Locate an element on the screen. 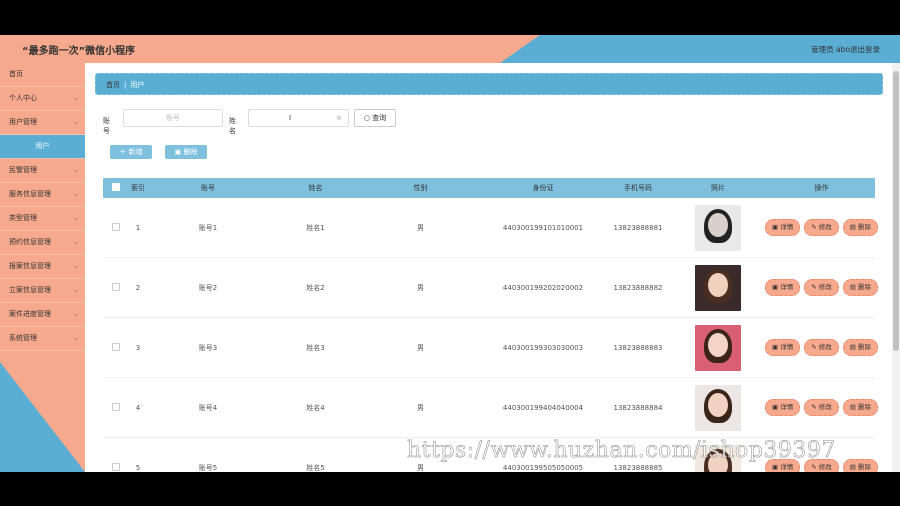 The width and height of the screenshot is (900, 506). cell-gender: 男 is located at coordinates (420, 227).